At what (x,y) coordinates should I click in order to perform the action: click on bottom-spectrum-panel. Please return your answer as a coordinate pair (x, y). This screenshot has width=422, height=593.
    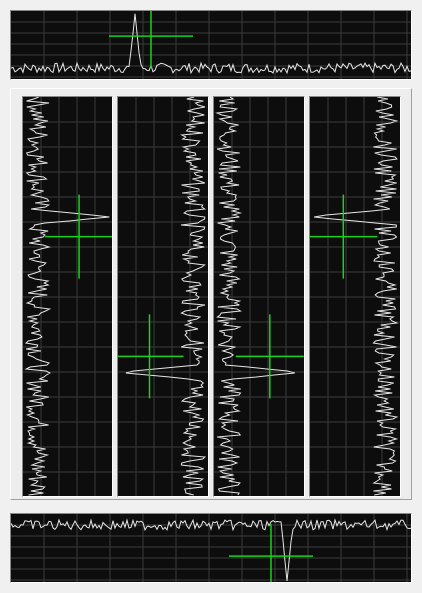
    Looking at the image, I should click on (211, 548).